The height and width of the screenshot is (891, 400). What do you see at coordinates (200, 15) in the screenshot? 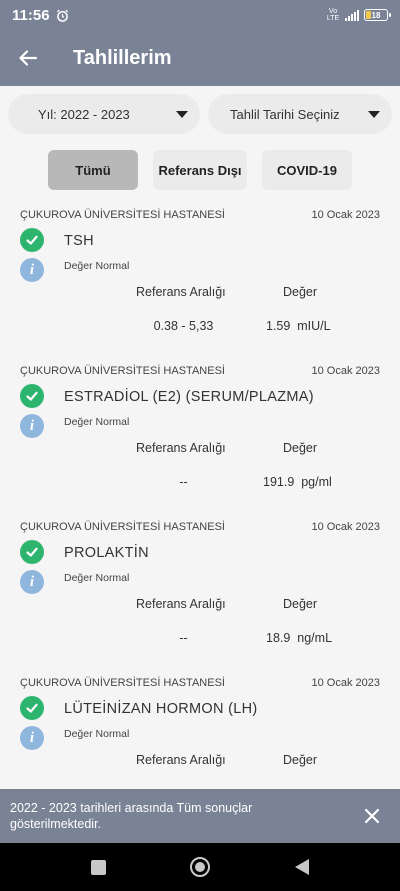
I see `status-bar: 11:56 Vo LTE 18` at bounding box center [200, 15].